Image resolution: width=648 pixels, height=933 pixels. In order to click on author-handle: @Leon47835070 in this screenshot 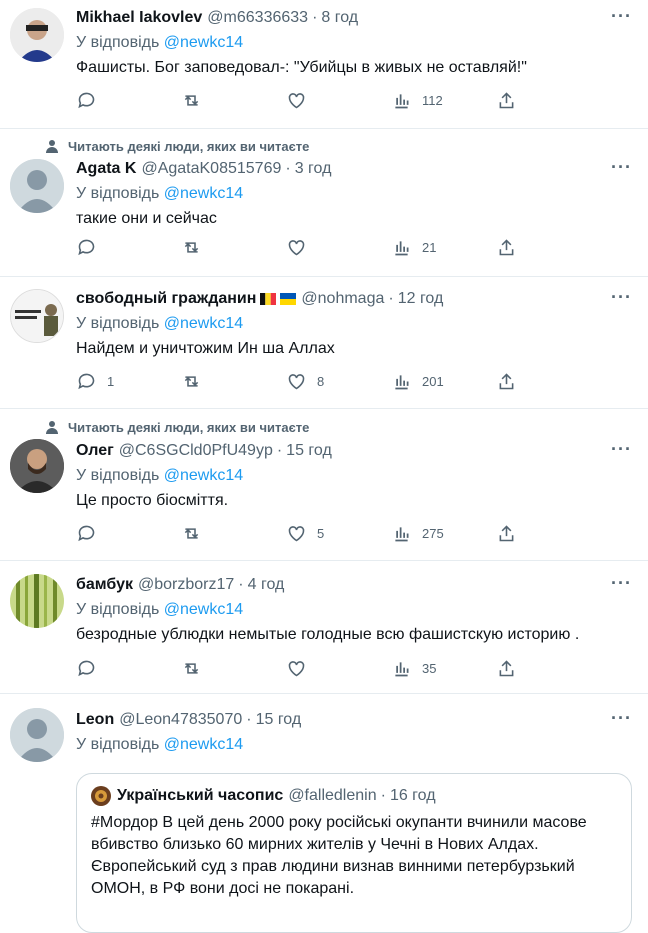, I will do `click(180, 720)`.